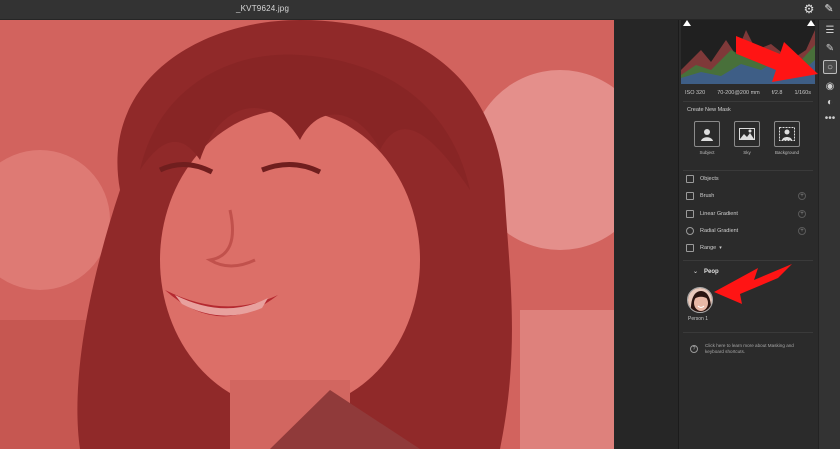 This screenshot has height=449, width=840. I want to click on shutter-value: 1/160s, so click(802, 93).